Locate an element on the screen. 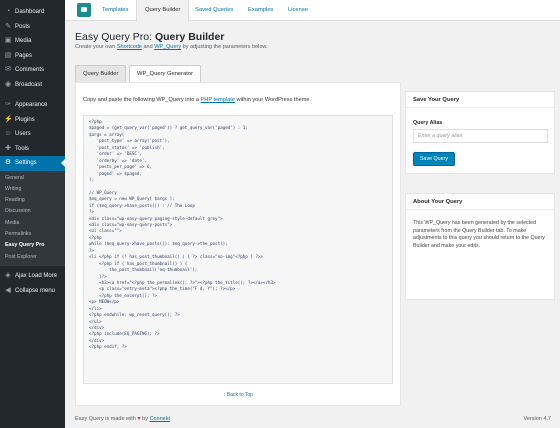 This screenshot has width=560, height=428. tab-saved-queries: Saved Queries is located at coordinates (214, 10).